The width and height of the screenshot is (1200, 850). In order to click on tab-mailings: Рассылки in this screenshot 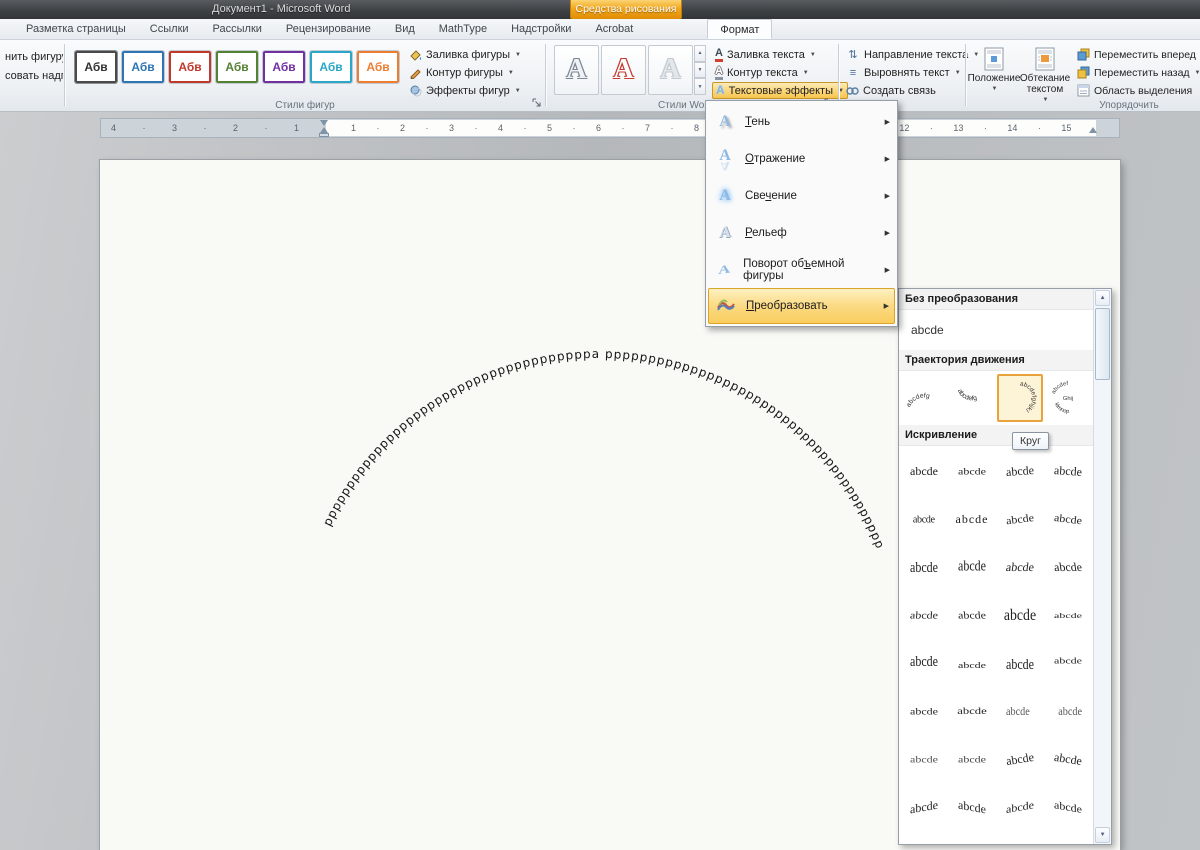, I will do `click(237, 29)`.